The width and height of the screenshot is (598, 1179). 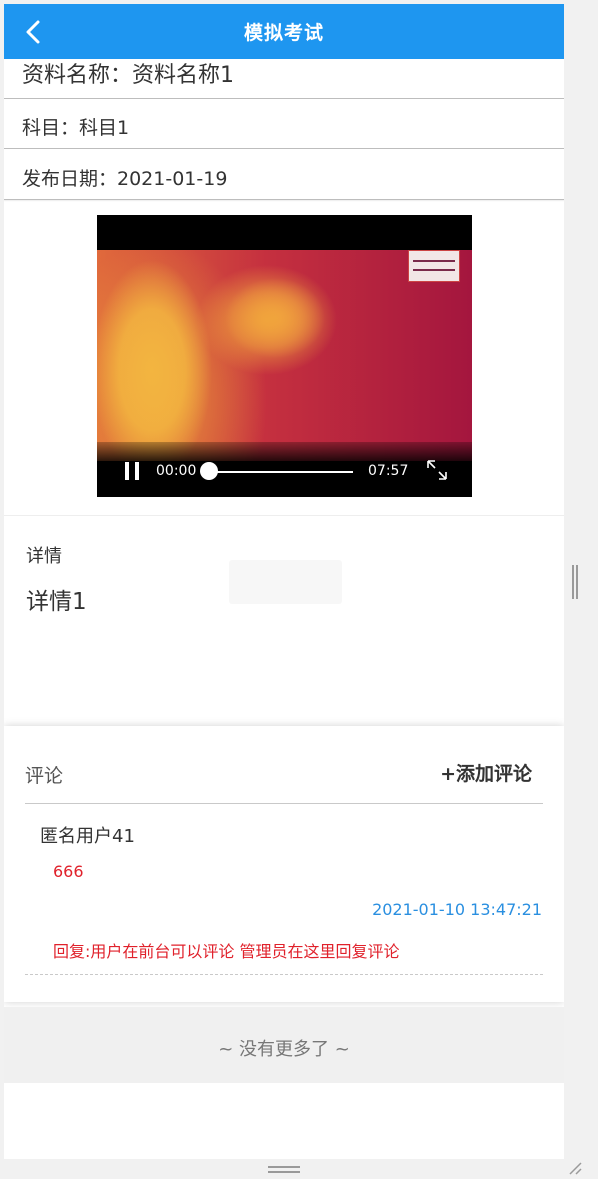 I want to click on list-end-bar: ~ 没有更多了 ~, so click(x=284, y=1045).